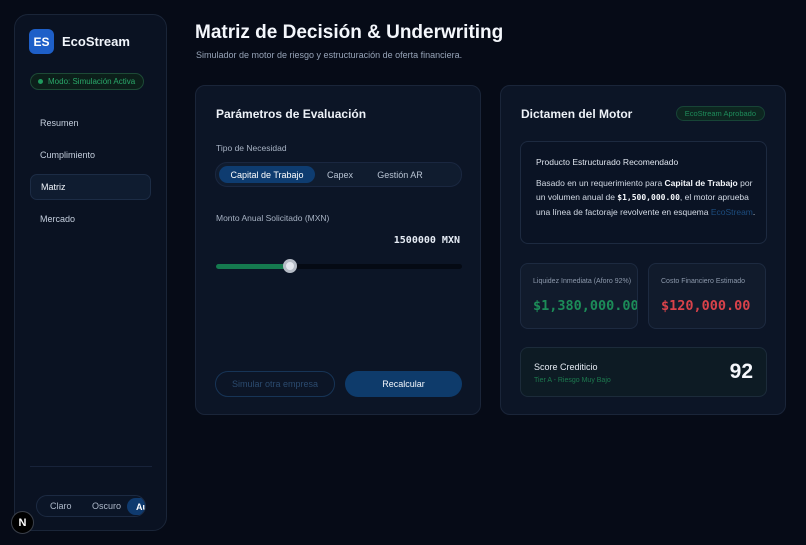 Image resolution: width=806 pixels, height=545 pixels. What do you see at coordinates (251, 148) in the screenshot?
I see `need-type-label: Tipo de Necesidad` at bounding box center [251, 148].